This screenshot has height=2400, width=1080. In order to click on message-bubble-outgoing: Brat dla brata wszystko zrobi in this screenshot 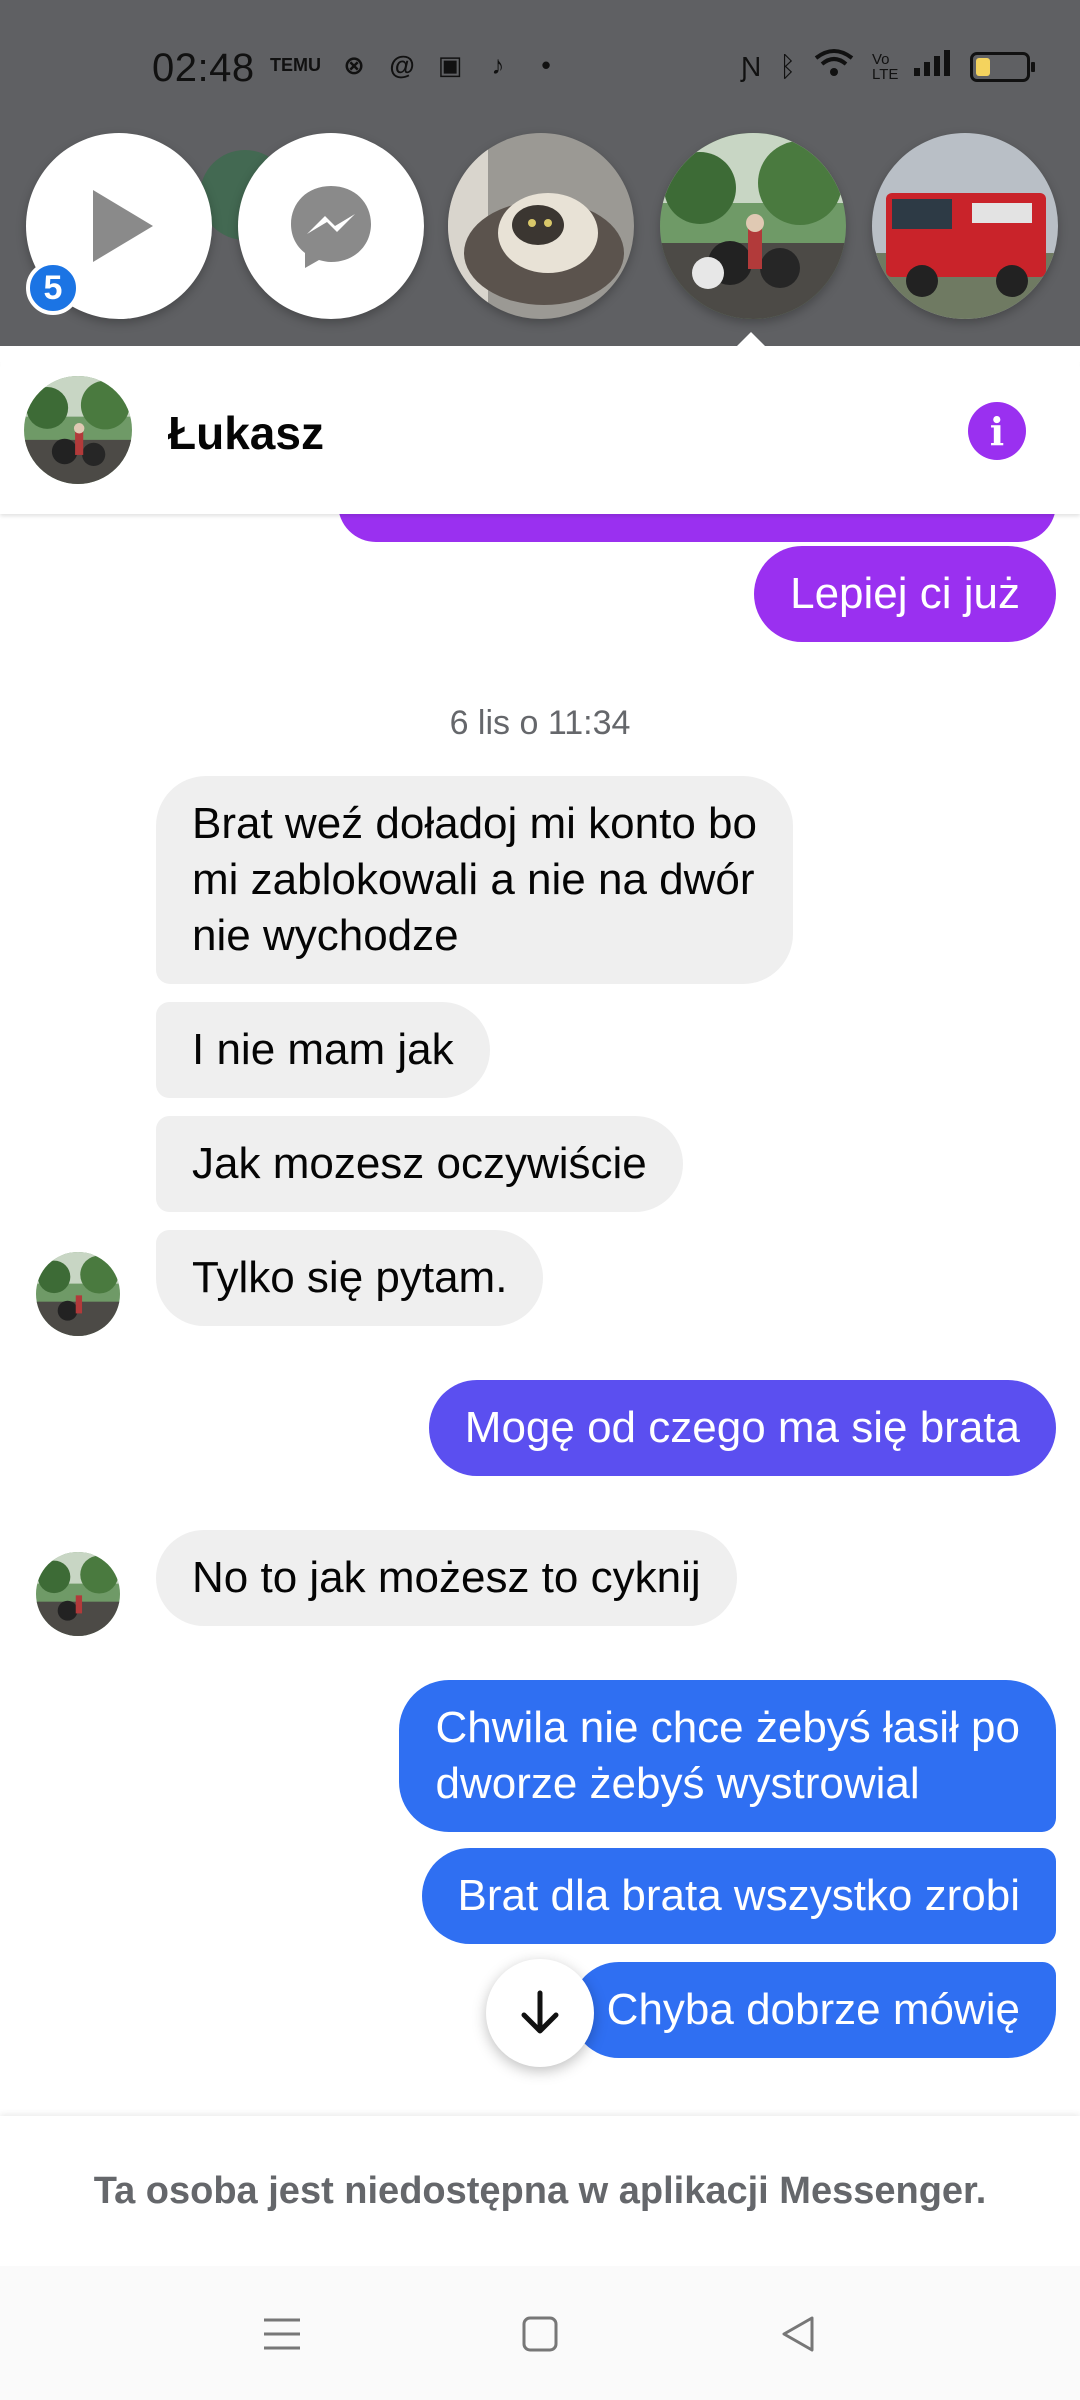, I will do `click(738, 1896)`.